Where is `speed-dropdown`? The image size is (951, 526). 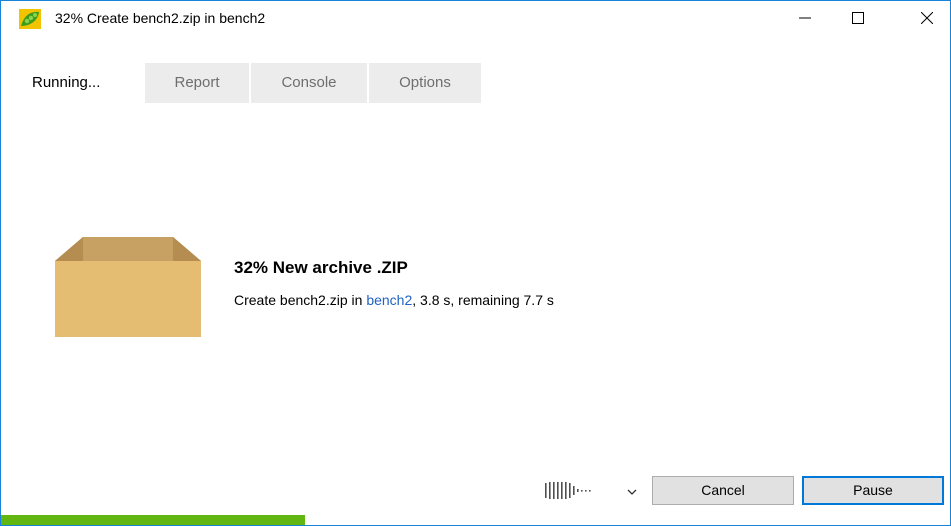
speed-dropdown is located at coordinates (592, 492).